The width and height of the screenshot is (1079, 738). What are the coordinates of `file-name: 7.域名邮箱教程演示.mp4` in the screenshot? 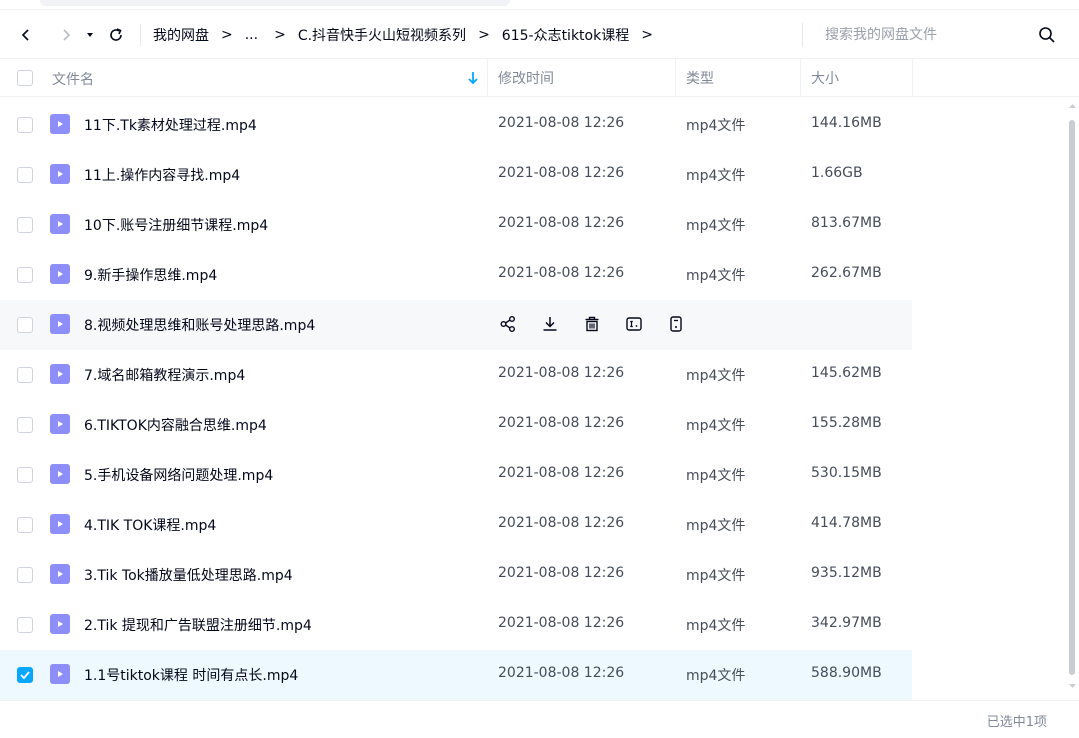 It's located at (164, 375).